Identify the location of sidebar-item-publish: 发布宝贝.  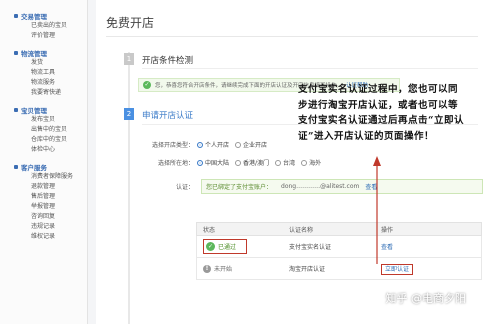
(43, 120).